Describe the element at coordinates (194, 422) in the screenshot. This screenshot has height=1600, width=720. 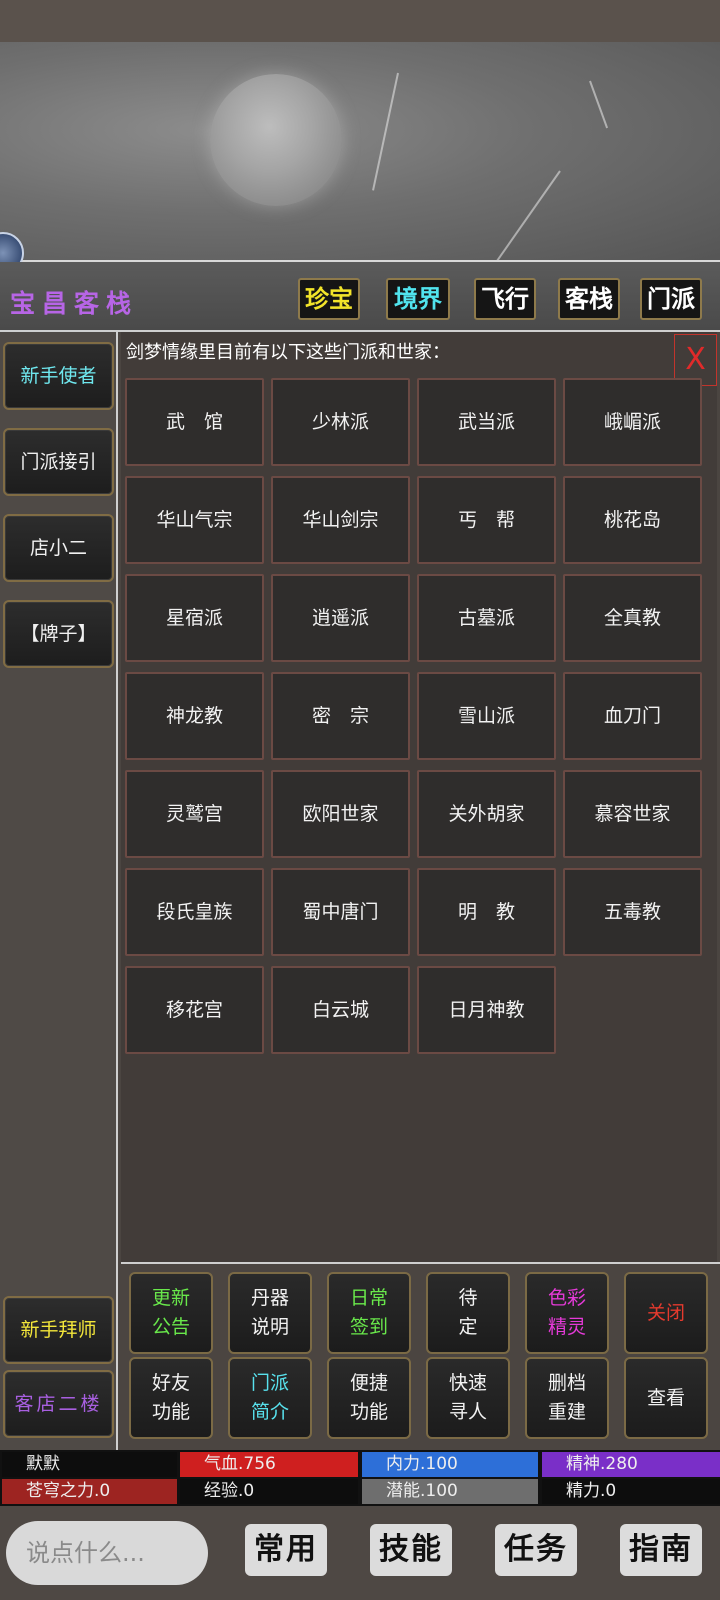
I see `sect-button: 武 馆` at that location.